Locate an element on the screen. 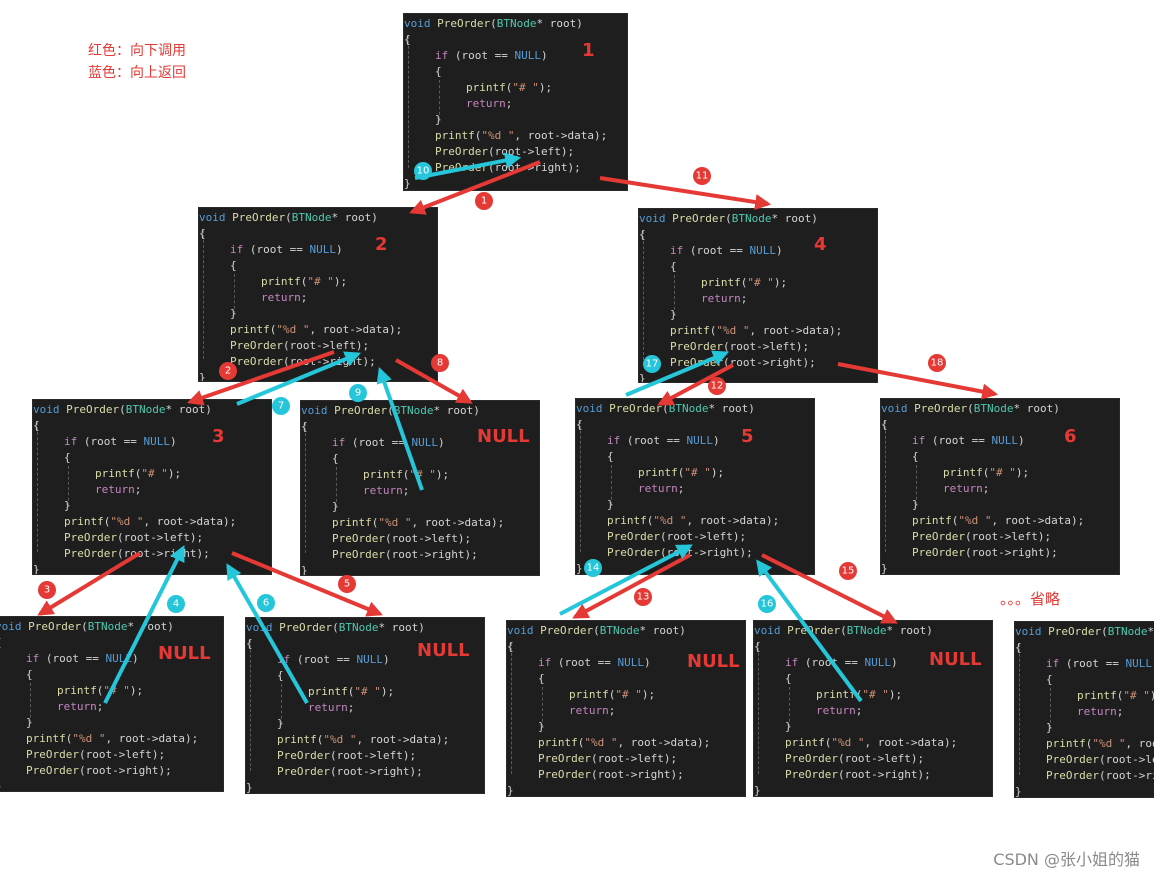 Image resolution: width=1154 pixels, height=878 pixels. code-if-b: ) is located at coordinates (135, 658).